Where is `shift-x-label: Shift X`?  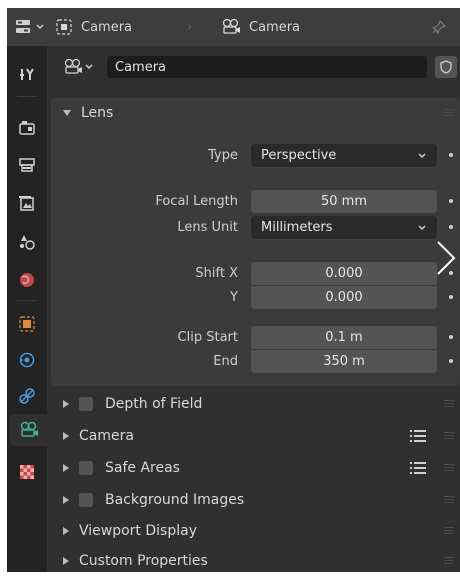 shift-x-label: Shift X is located at coordinates (216, 273).